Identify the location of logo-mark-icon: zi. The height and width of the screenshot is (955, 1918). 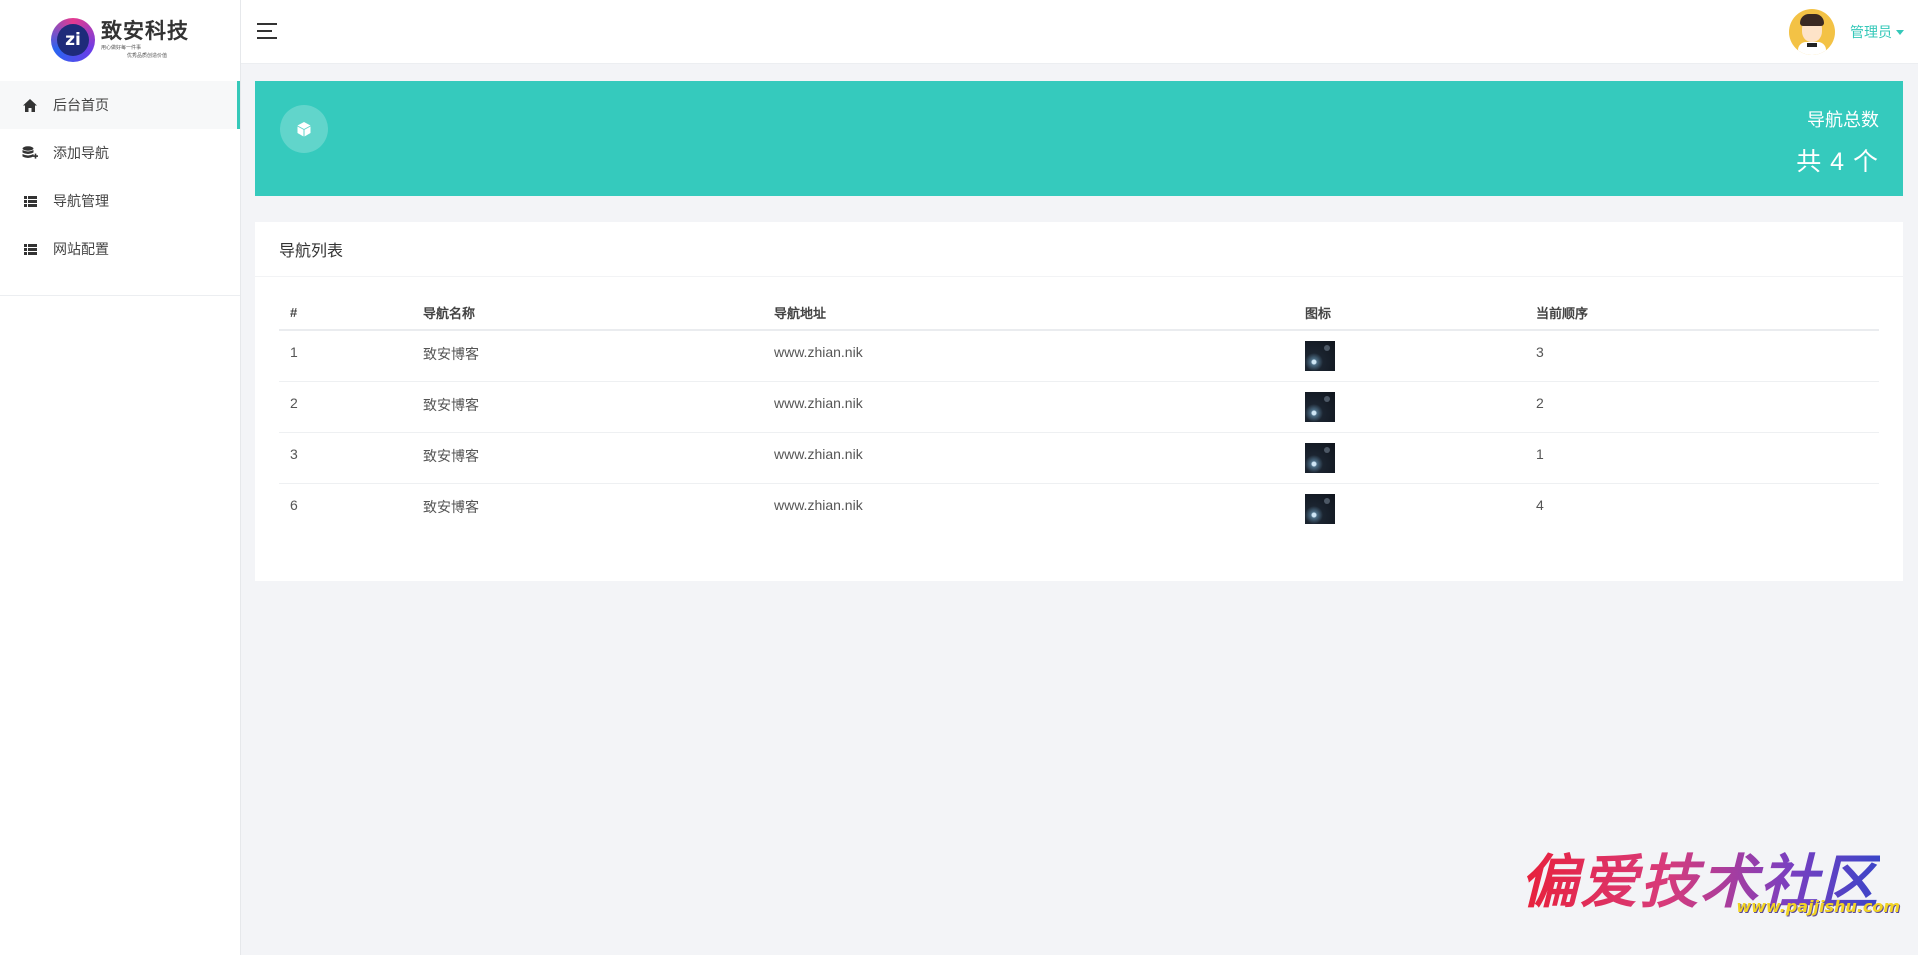
(73, 40).